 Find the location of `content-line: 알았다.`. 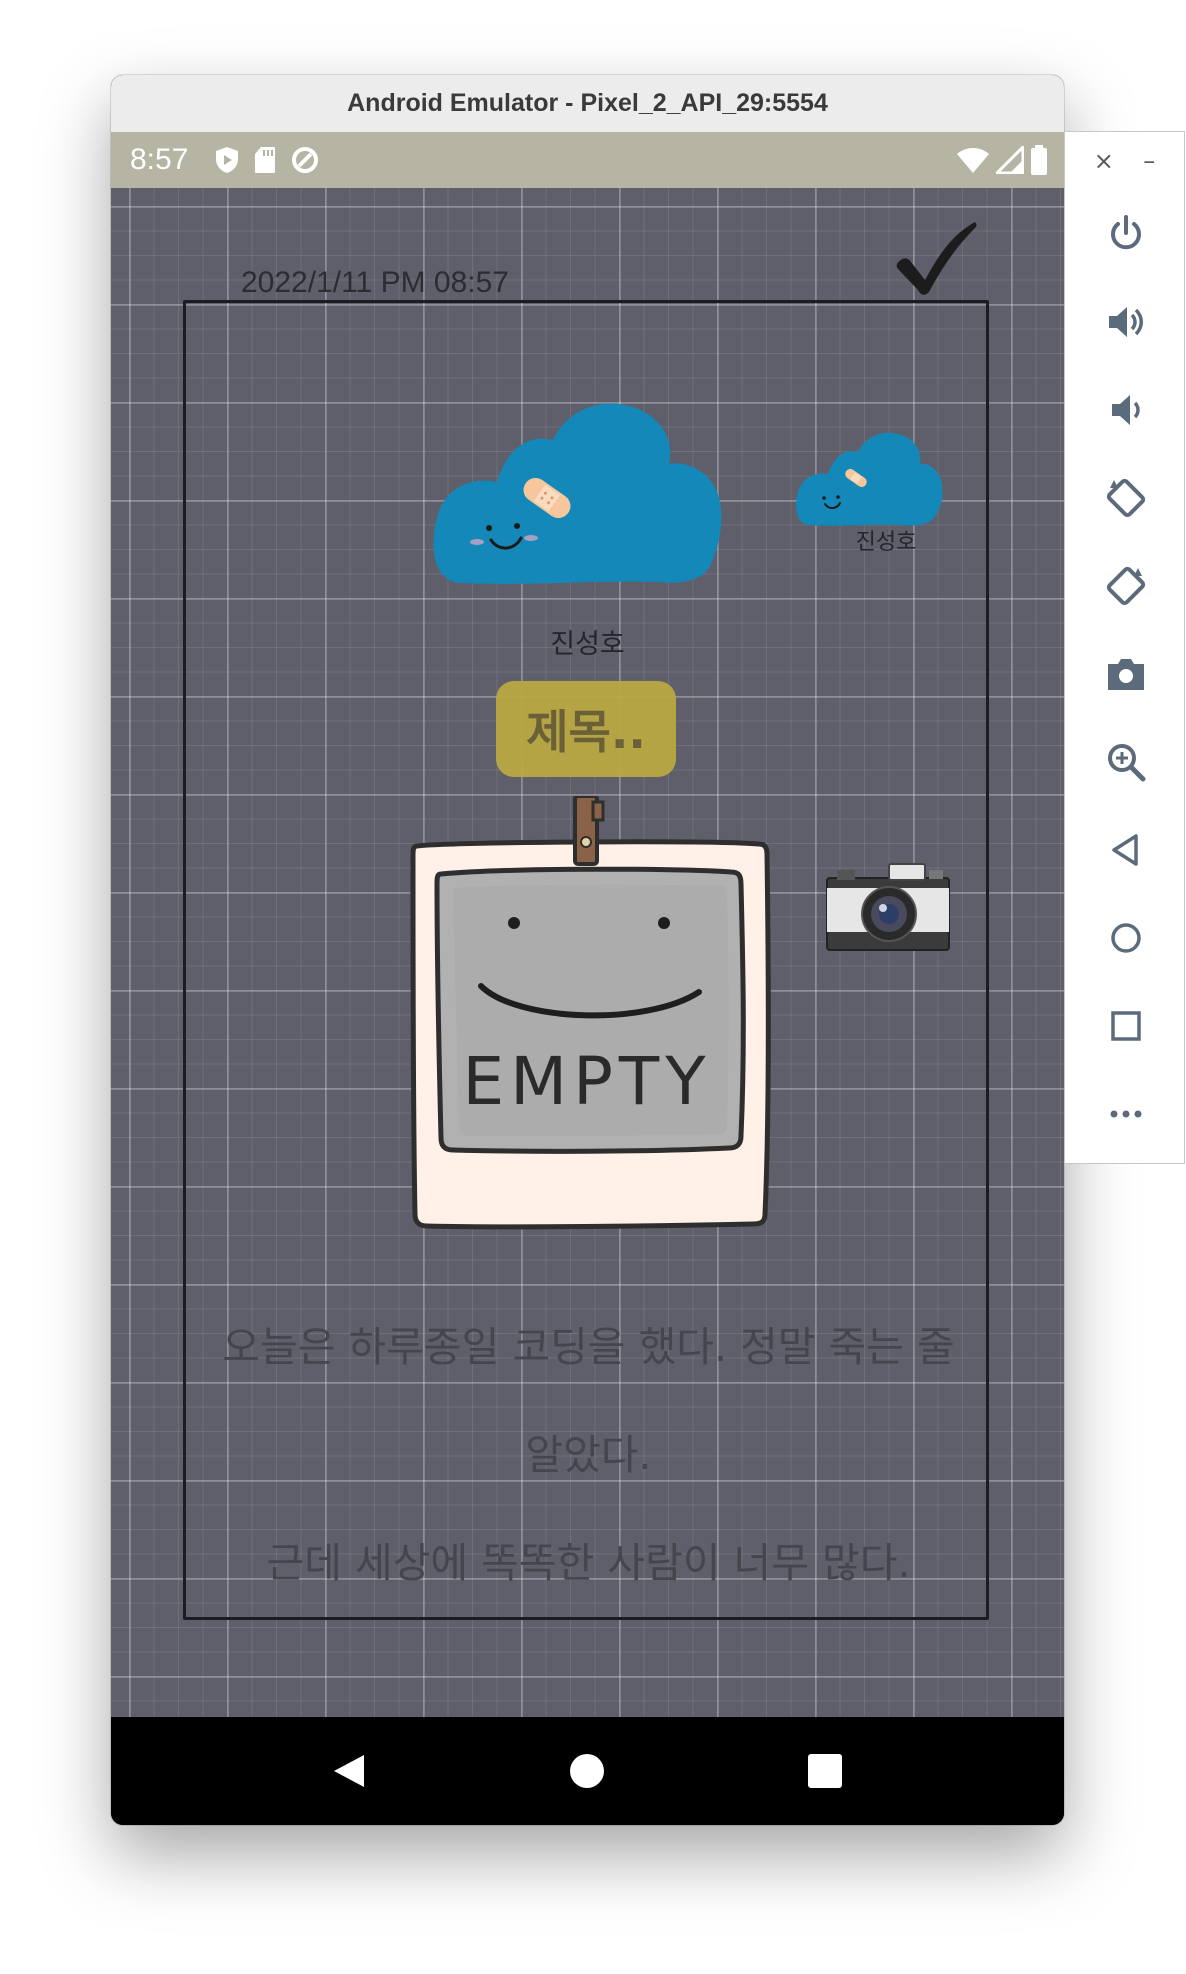

content-line: 알았다. is located at coordinates (588, 1455).